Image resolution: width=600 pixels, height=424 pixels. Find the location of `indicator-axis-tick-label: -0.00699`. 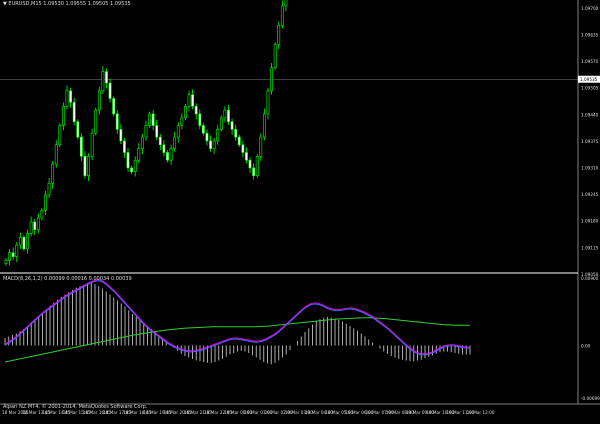

indicator-axis-tick-label: -0.00699 is located at coordinates (590, 398).